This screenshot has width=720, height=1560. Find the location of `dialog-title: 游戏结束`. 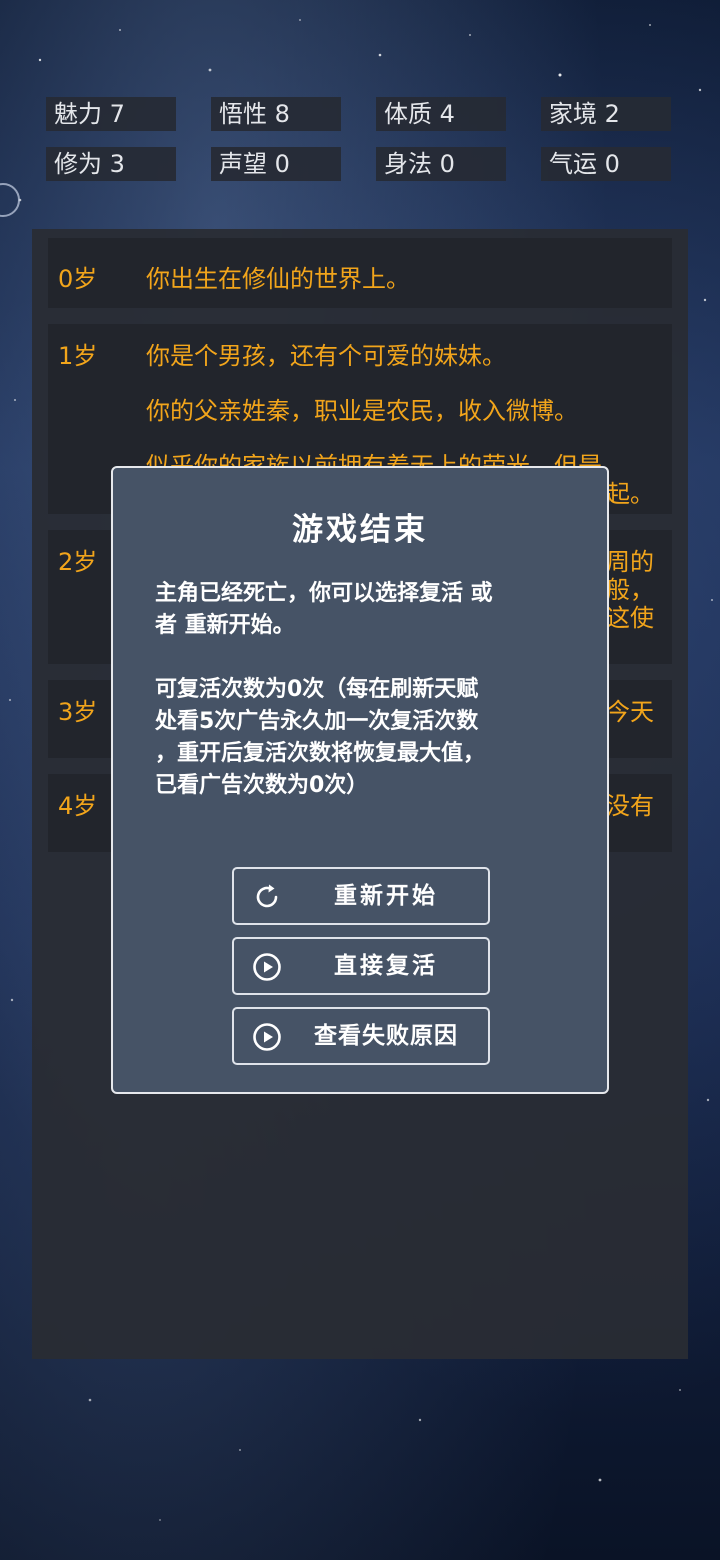

dialog-title: 游戏结束 is located at coordinates (360, 530).